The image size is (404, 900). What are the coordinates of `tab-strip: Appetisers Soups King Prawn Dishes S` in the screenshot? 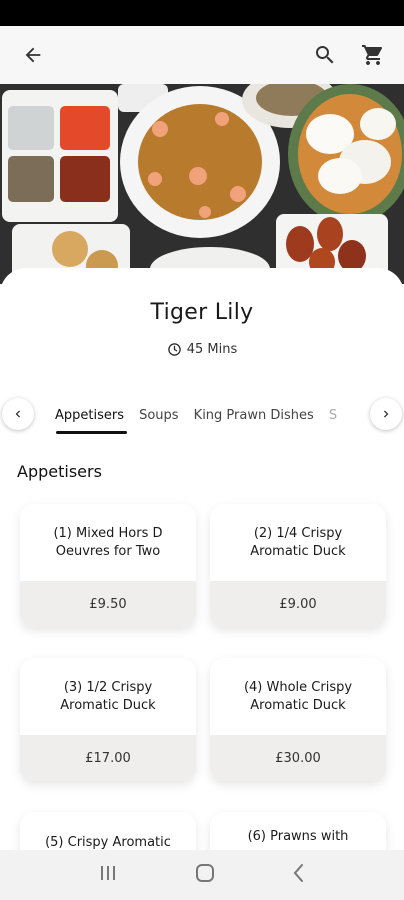 It's located at (203, 416).